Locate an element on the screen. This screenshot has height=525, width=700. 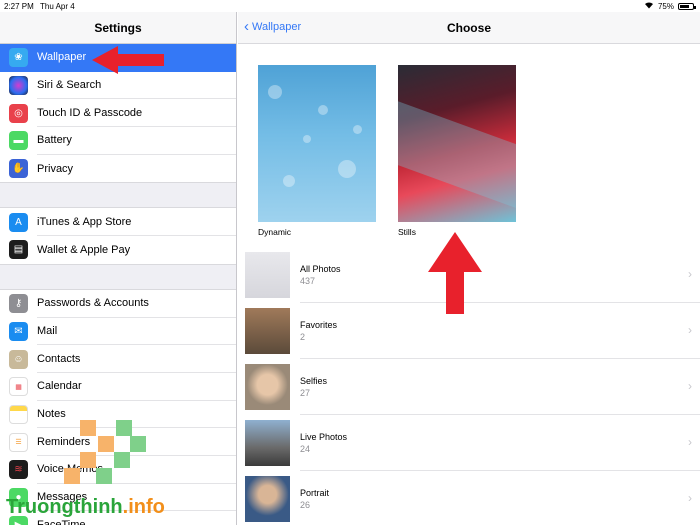
page-title: Choose is located at coordinates (468, 28).